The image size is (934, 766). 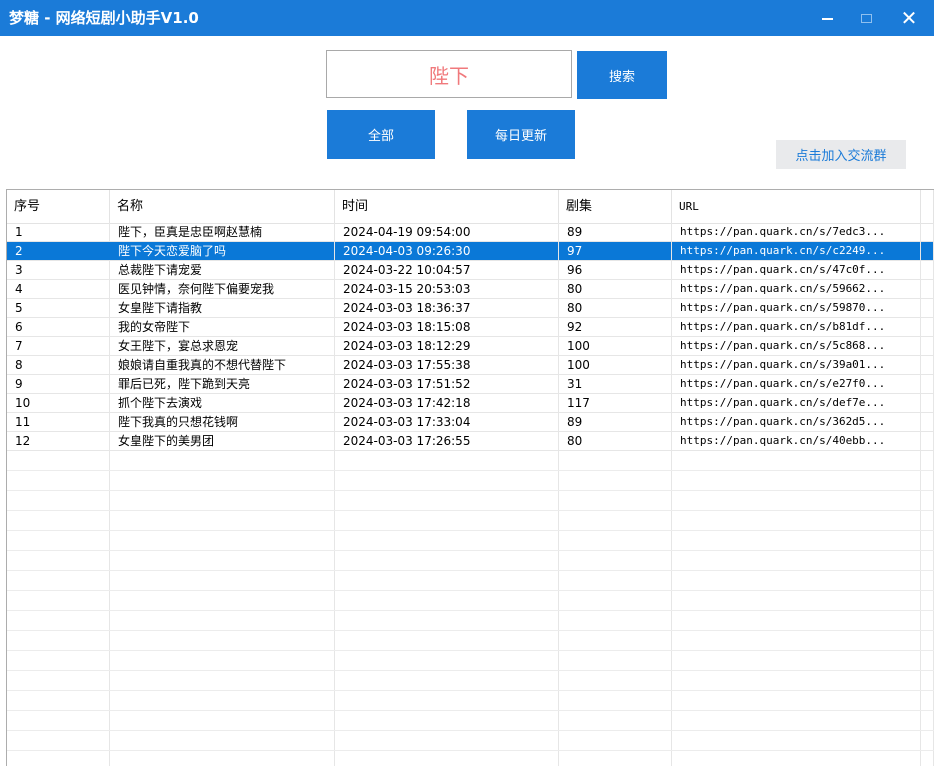 What do you see at coordinates (615, 251) in the screenshot?
I see `cell-episodes: 97` at bounding box center [615, 251].